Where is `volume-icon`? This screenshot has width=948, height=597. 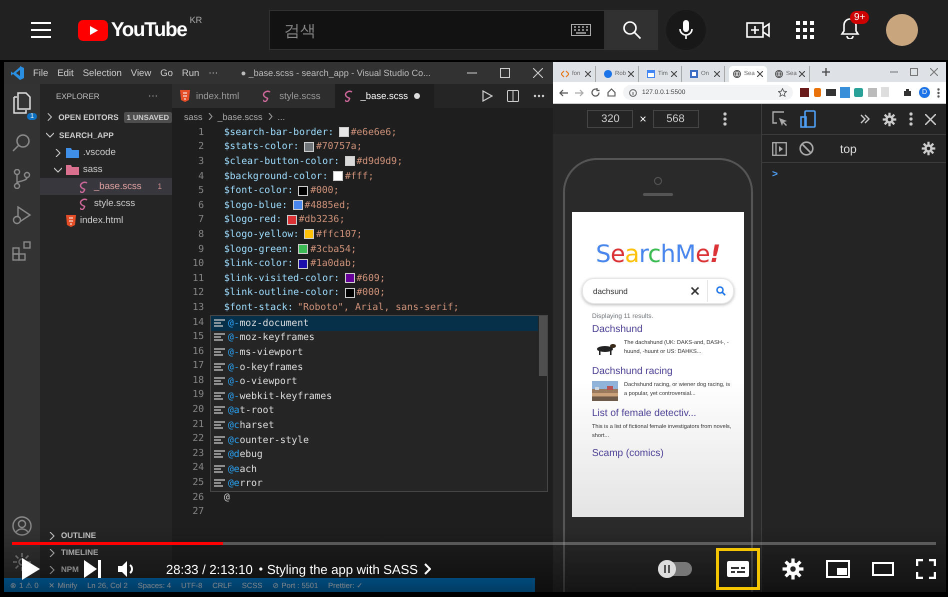
volume-icon is located at coordinates (127, 569).